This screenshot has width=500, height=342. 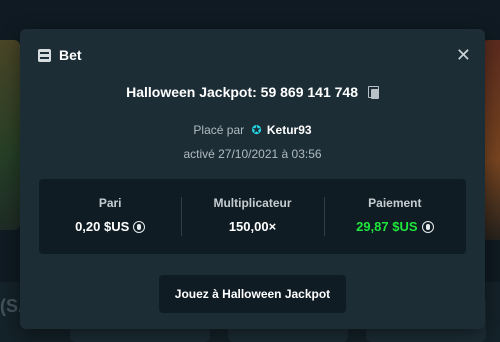 What do you see at coordinates (44, 55) in the screenshot?
I see `bet-slip-icon` at bounding box center [44, 55].